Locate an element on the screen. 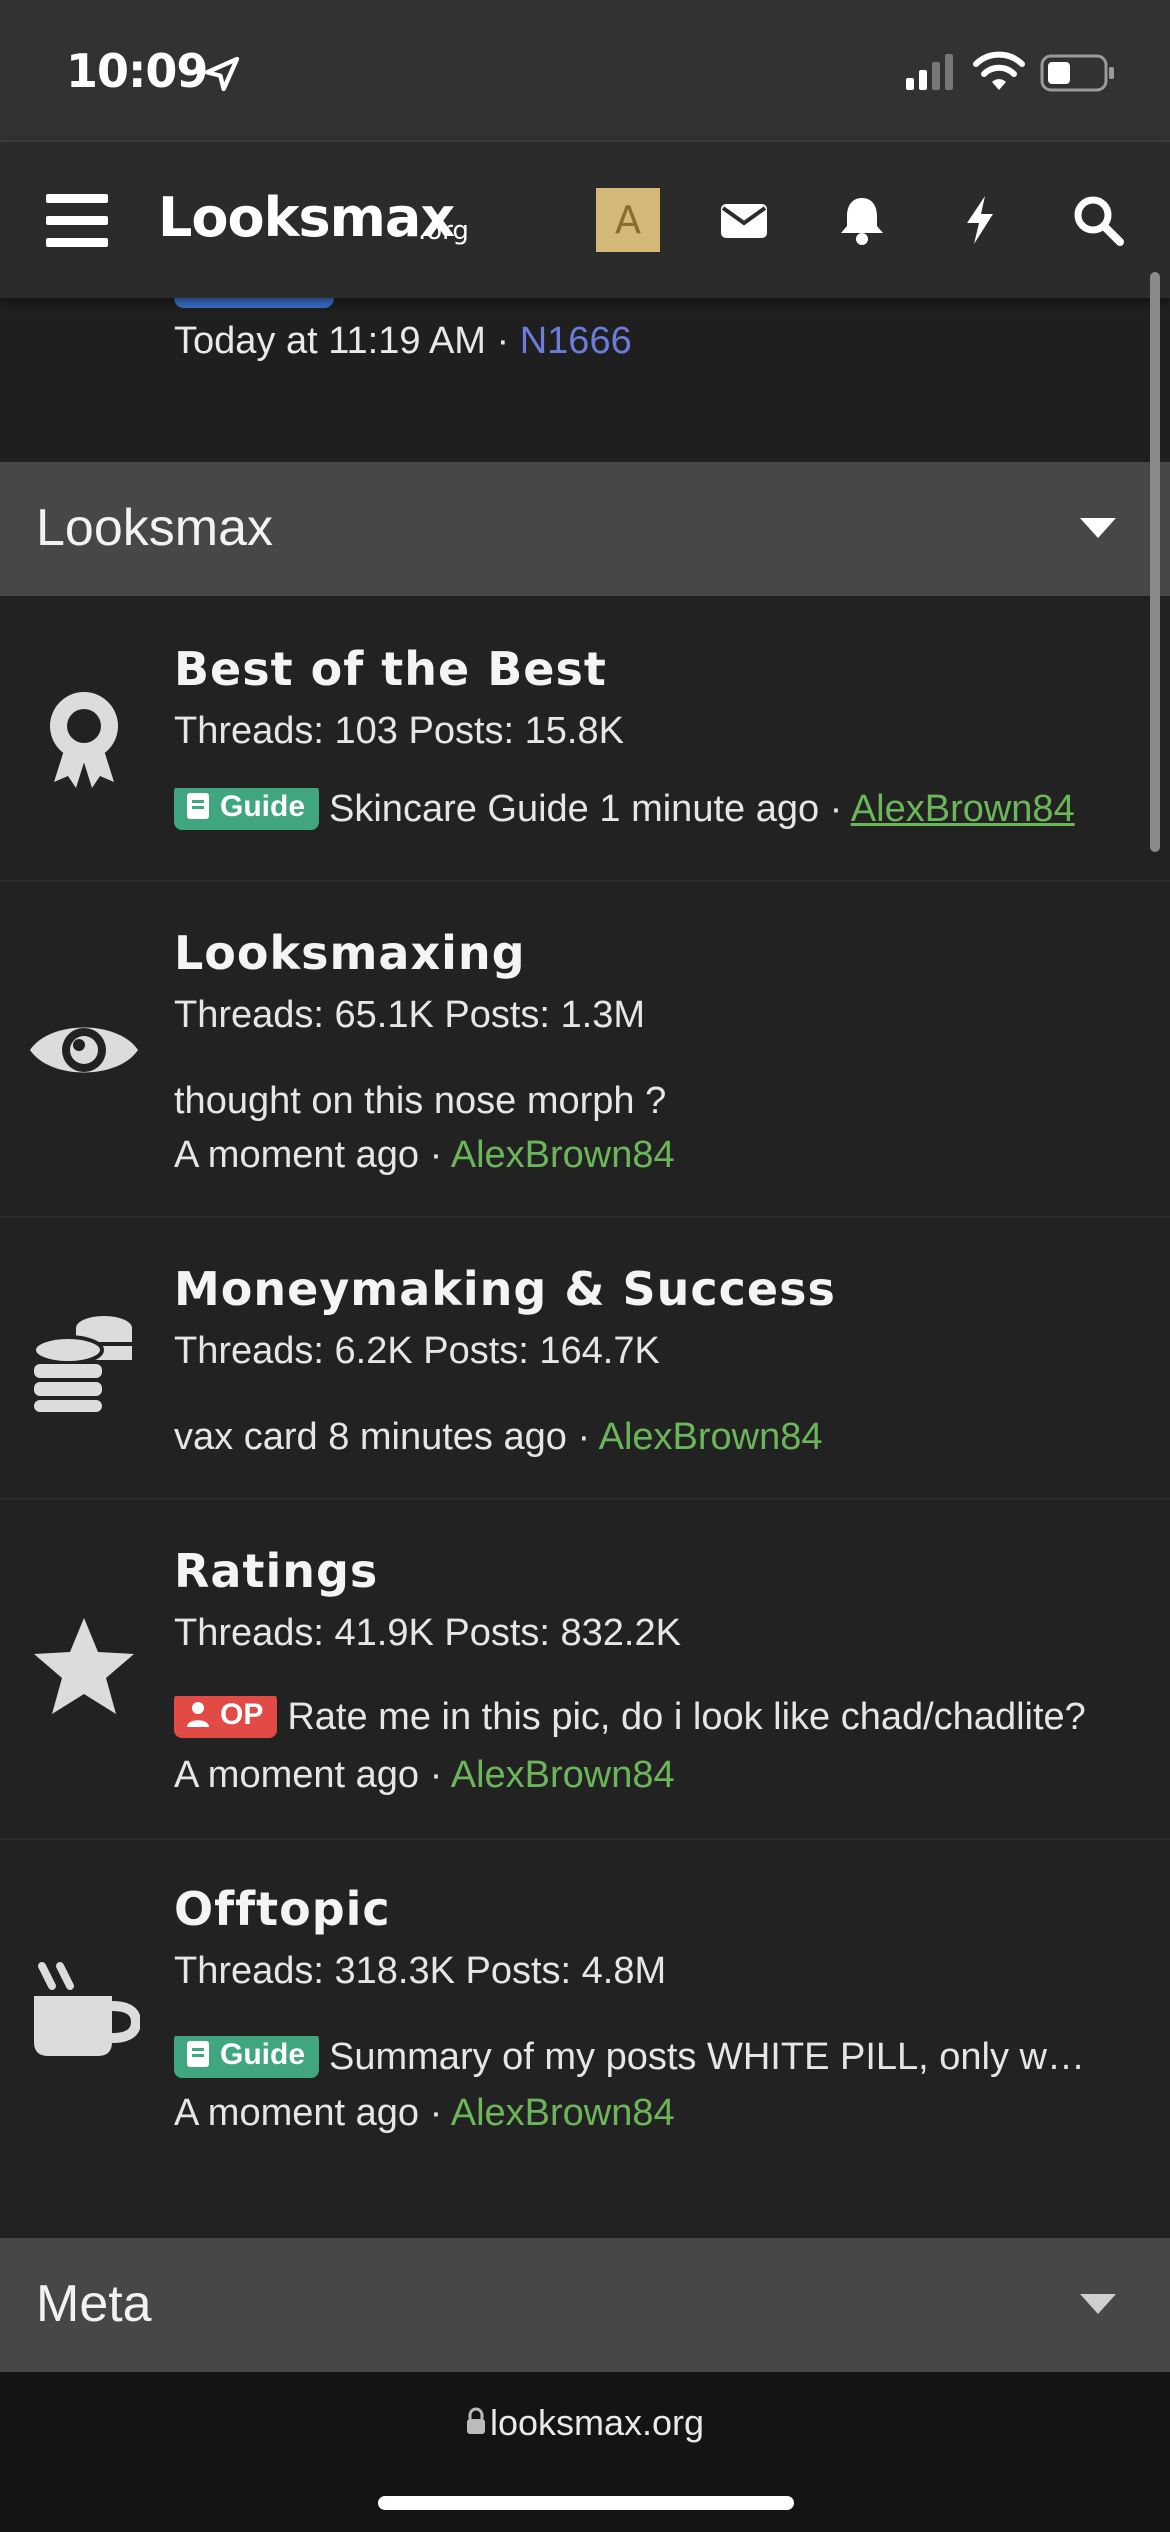  scroll-indicator is located at coordinates (1155, 562).